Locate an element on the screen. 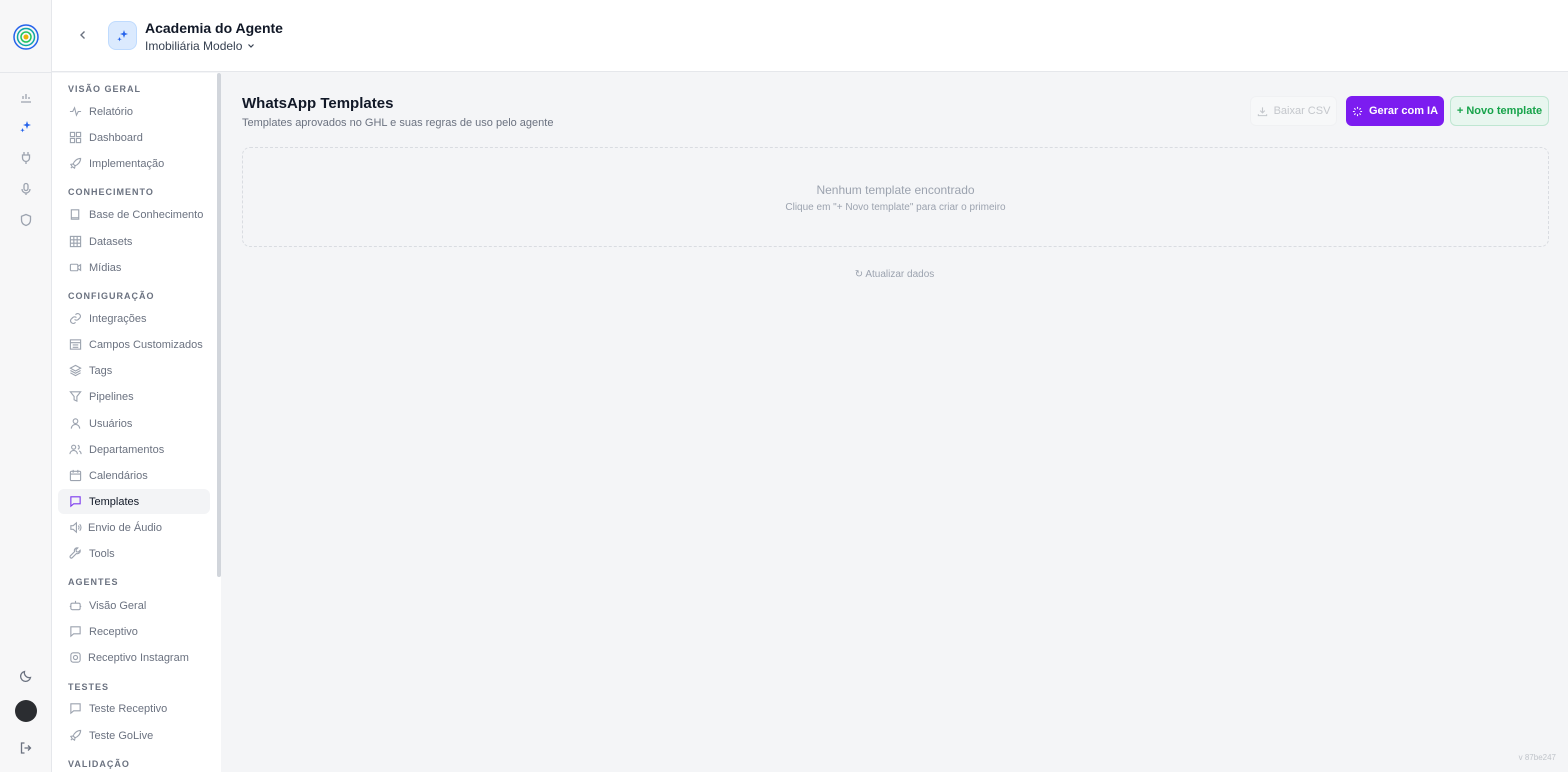  download-csv-button: Baixar CSV is located at coordinates (1293, 111).